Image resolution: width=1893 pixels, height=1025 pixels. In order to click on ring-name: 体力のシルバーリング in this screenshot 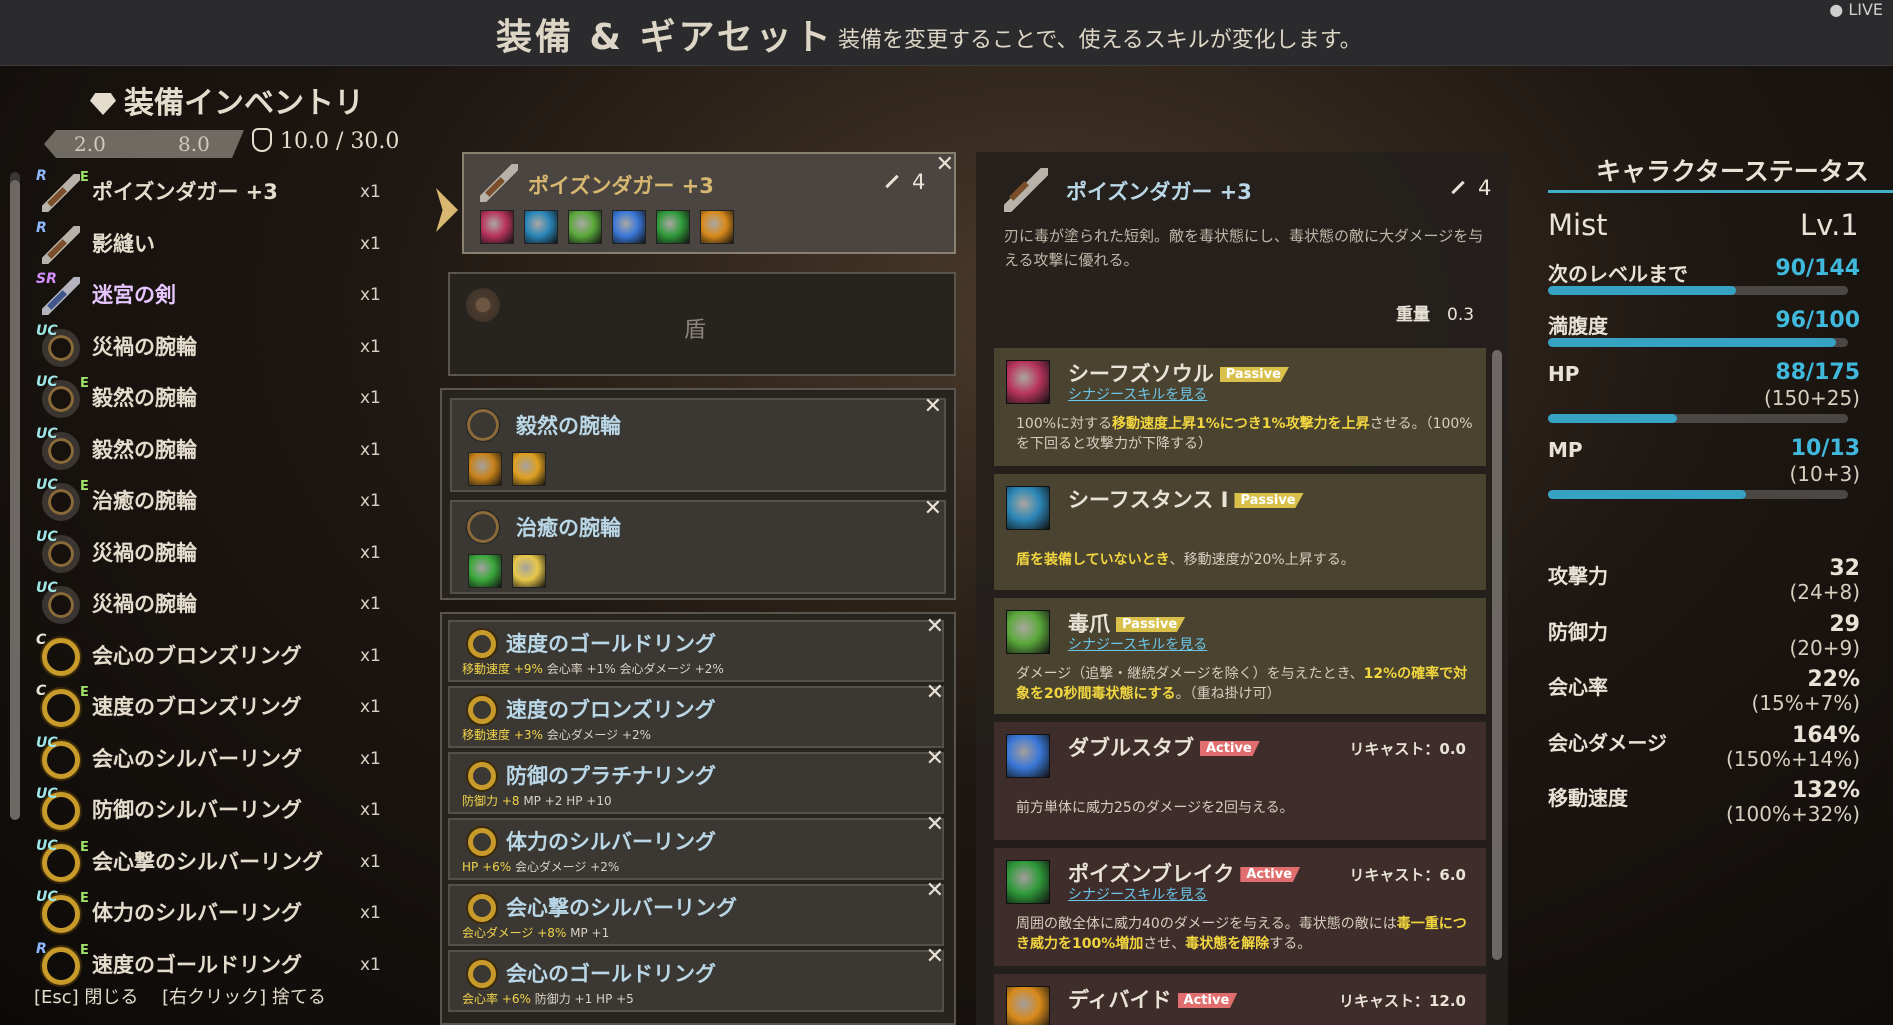, I will do `click(611, 842)`.